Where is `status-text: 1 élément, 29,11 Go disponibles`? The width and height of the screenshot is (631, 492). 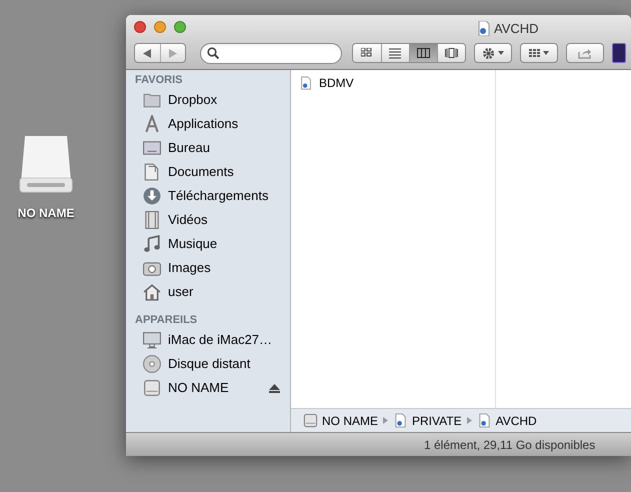 status-text: 1 élément, 29,11 Go disponibles is located at coordinates (510, 445).